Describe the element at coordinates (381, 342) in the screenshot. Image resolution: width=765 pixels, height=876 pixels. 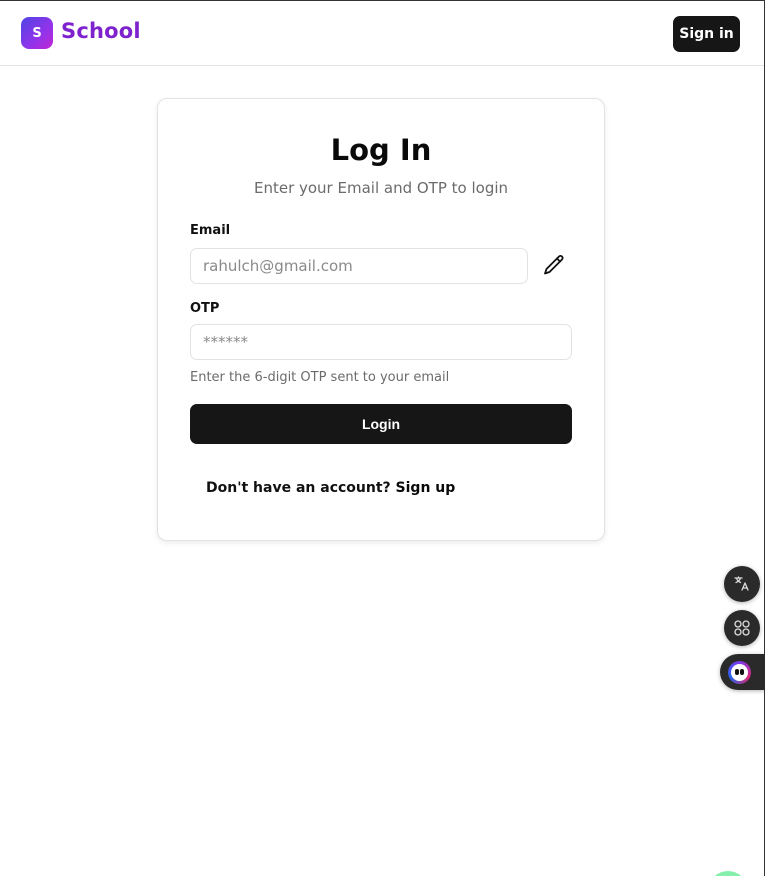
I see `otp-field` at that location.